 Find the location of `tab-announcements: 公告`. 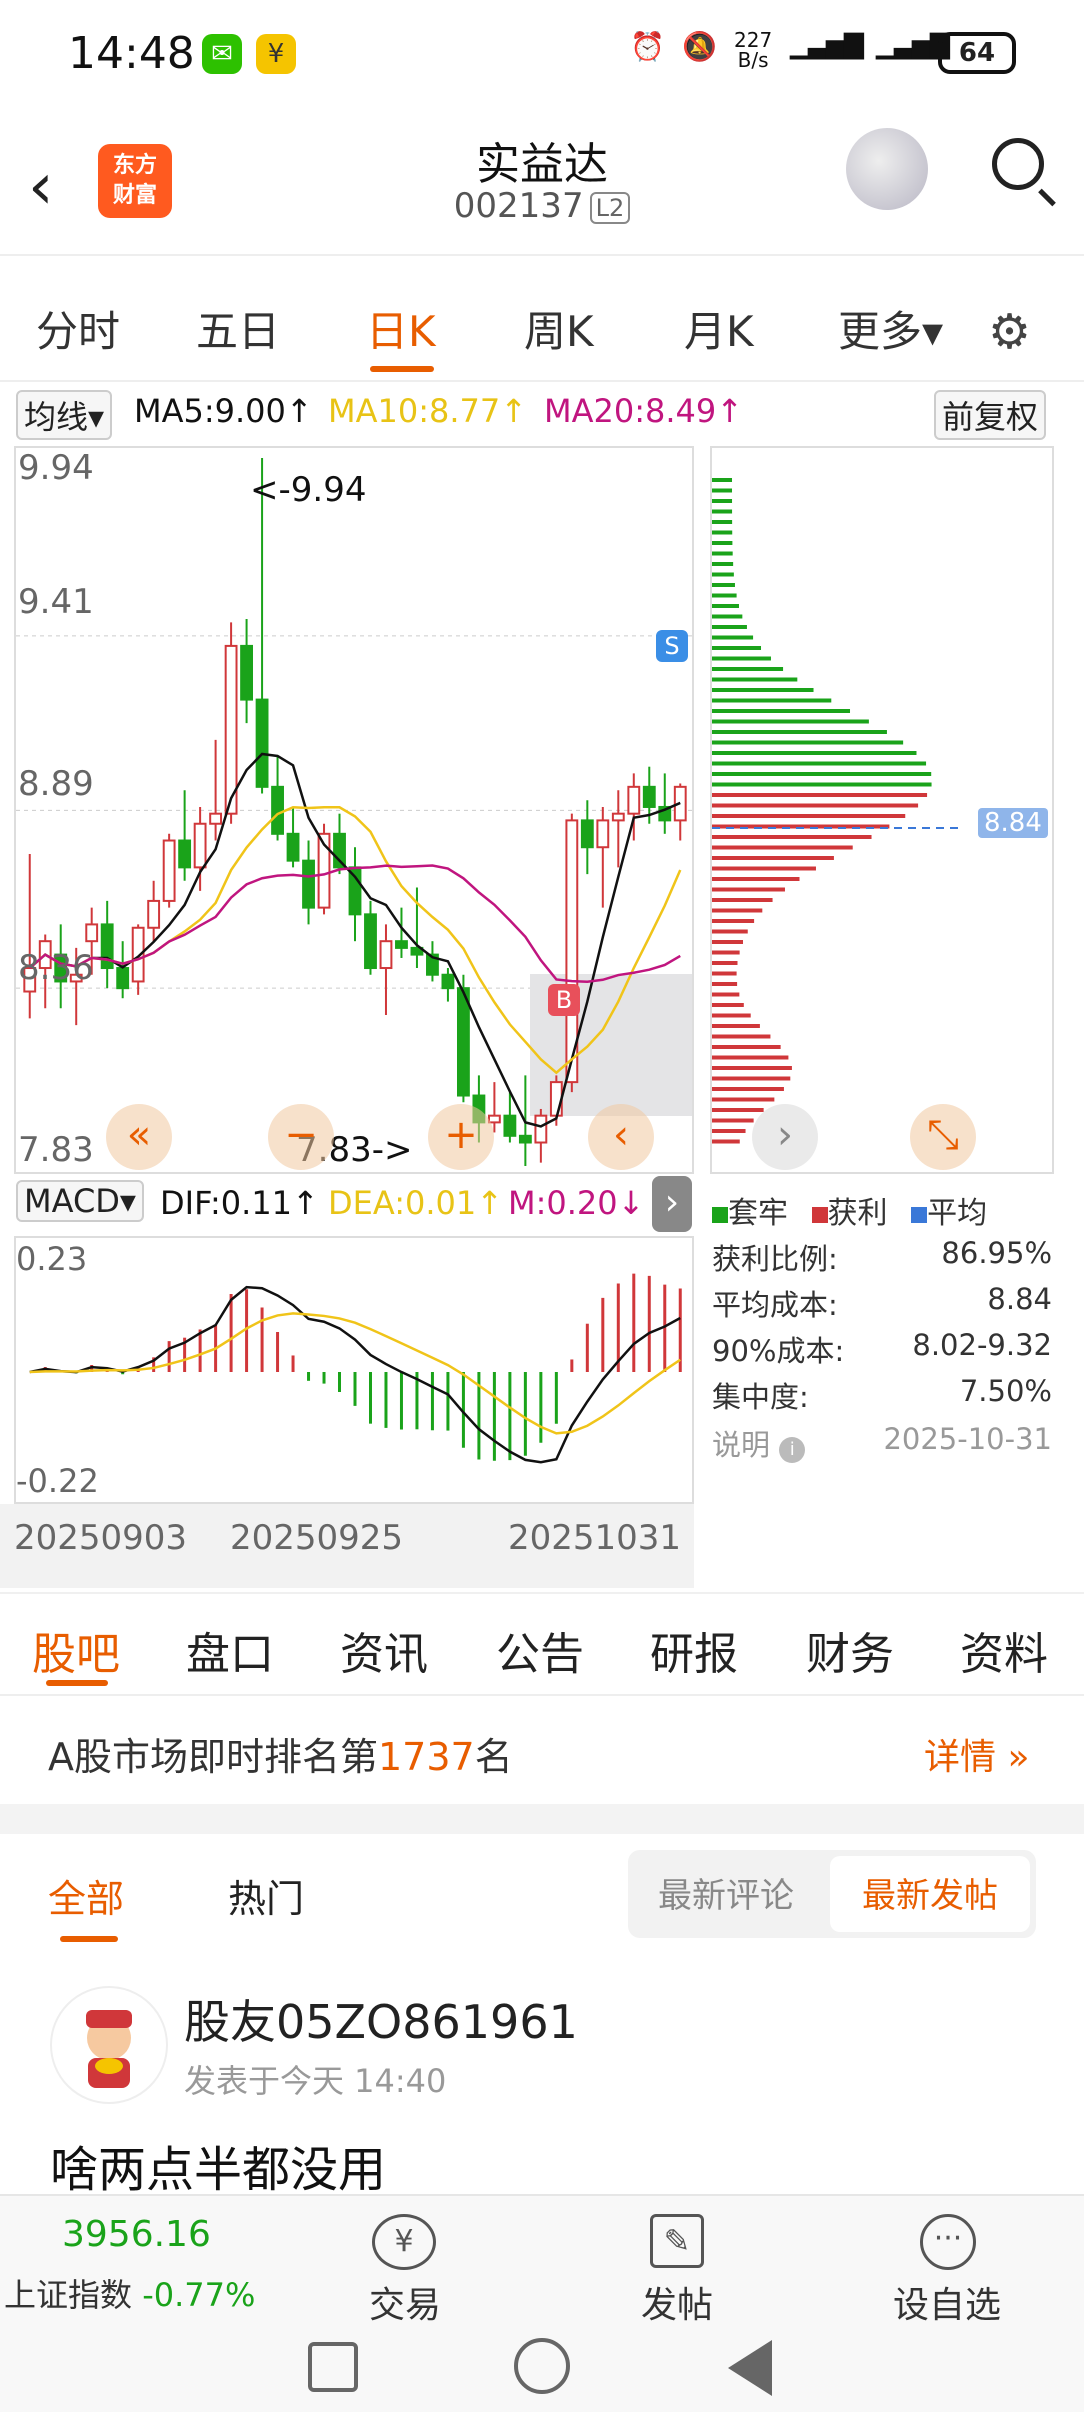

tab-announcements: 公告 is located at coordinates (540, 1650).